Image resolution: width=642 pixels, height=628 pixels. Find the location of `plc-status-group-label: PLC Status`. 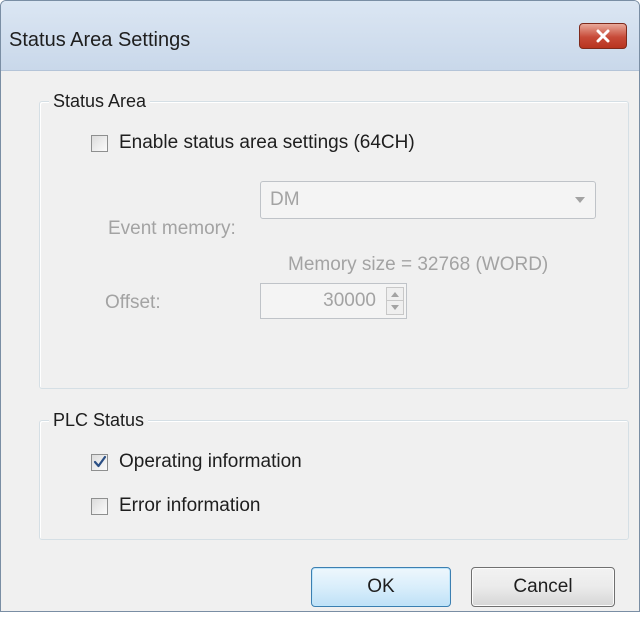

plc-status-group-label: PLC Status is located at coordinates (99, 420).